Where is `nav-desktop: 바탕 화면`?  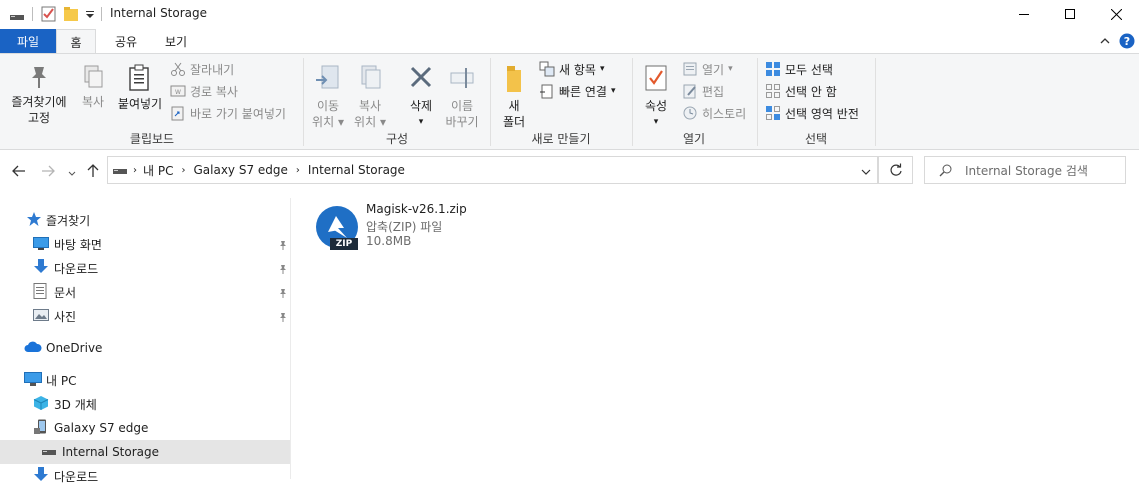 nav-desktop: 바탕 화면 is located at coordinates (145, 244).